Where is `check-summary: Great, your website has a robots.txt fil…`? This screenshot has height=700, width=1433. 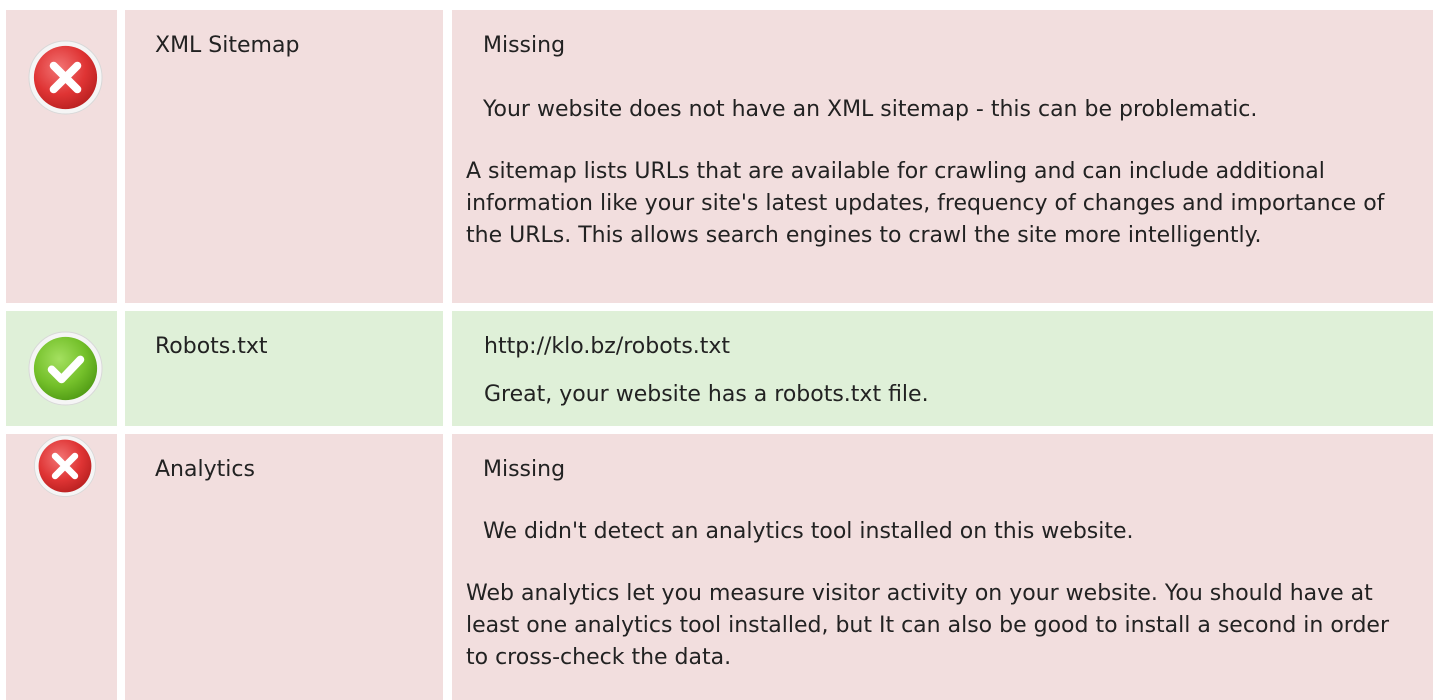
check-summary: Great, your website has a robots.txt fil… is located at coordinates (706, 394).